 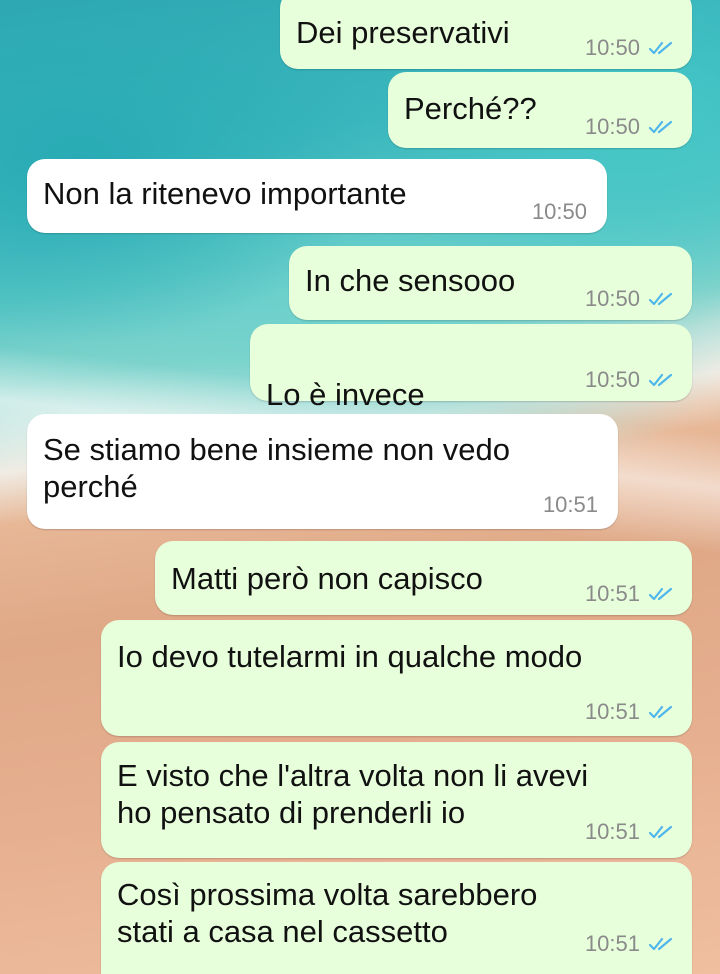 What do you see at coordinates (350, 656) in the screenshot?
I see `message-text: Io devo tutelarmi in qualche modo` at bounding box center [350, 656].